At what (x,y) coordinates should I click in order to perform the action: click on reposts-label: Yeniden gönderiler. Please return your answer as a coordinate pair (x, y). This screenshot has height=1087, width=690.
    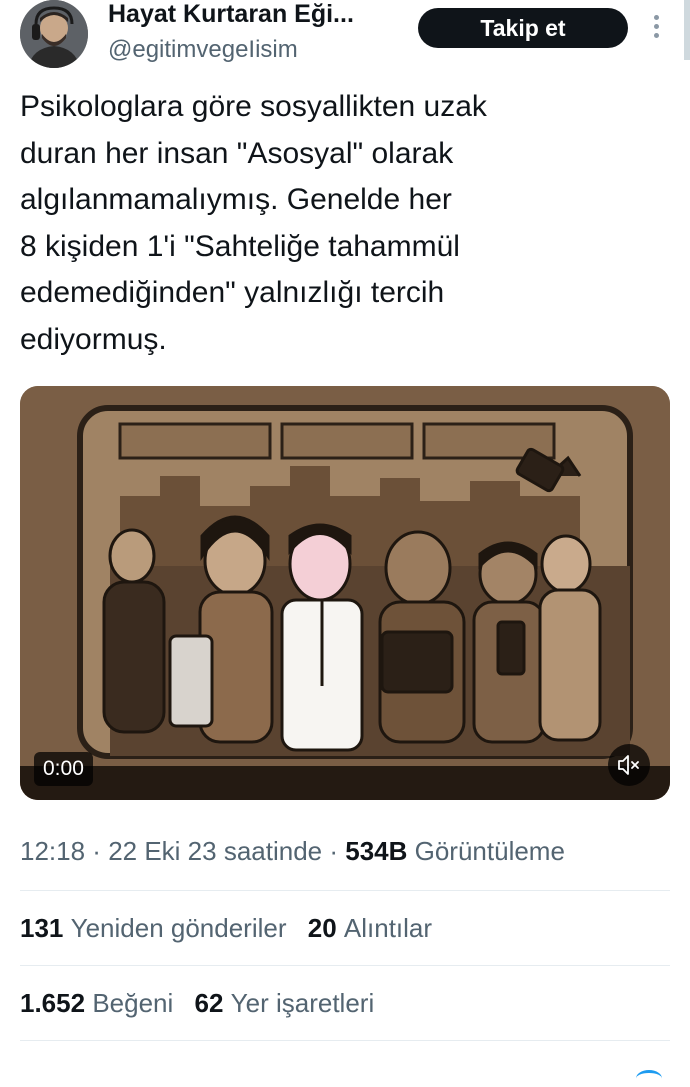
    Looking at the image, I should click on (178, 928).